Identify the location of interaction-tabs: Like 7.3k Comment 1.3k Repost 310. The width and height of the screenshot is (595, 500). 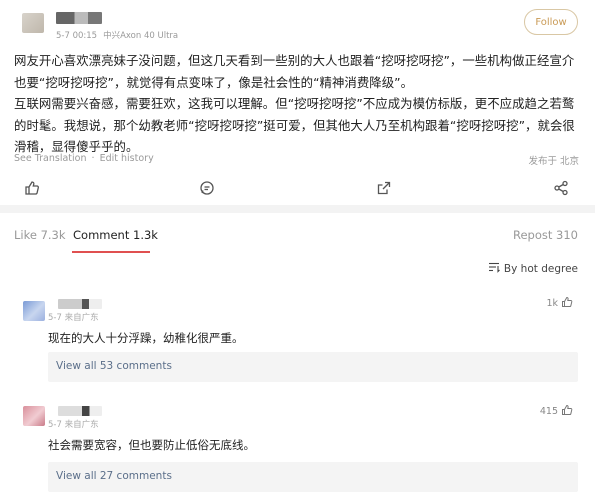
(297, 234).